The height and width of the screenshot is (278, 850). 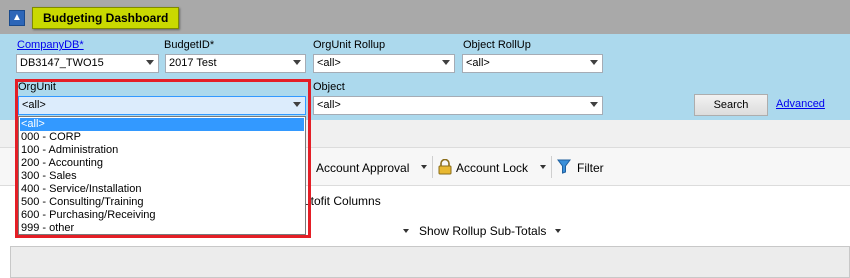 What do you see at coordinates (50, 45) in the screenshot?
I see `companydb-label: CompanyDB*` at bounding box center [50, 45].